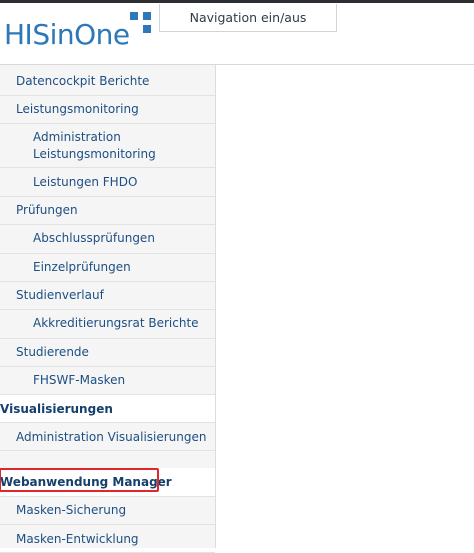 The image size is (474, 553). Describe the element at coordinates (107, 353) in the screenshot. I see `sidebar-item-studierende: Studierende` at that location.